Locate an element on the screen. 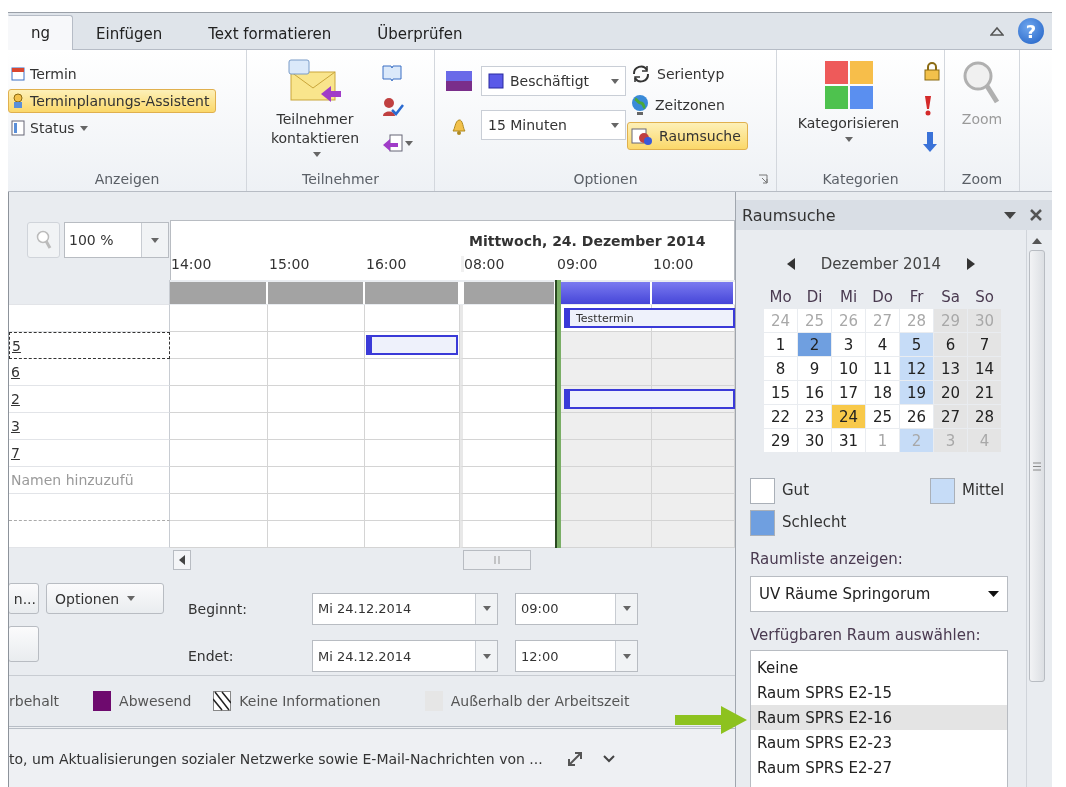 Image resolution: width=1066 pixels, height=787 pixels. tab: Text formatieren is located at coordinates (270, 33).